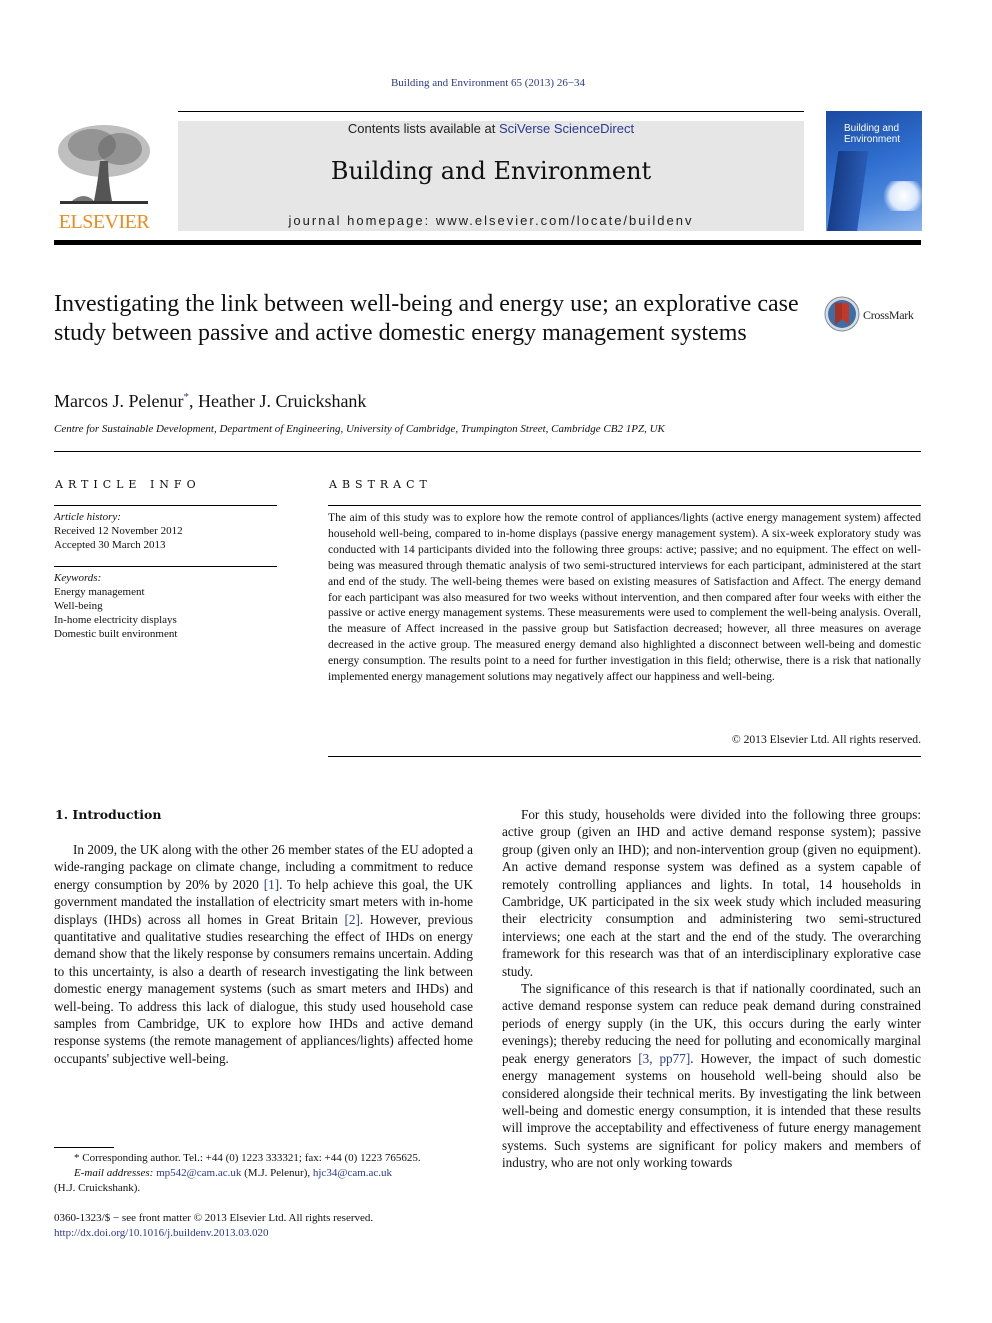  What do you see at coordinates (78, 578) in the screenshot?
I see `keywords-label: Keywords:` at bounding box center [78, 578].